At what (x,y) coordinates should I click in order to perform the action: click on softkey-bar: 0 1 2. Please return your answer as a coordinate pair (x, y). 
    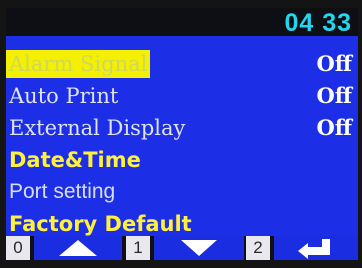
    Looking at the image, I should click on (182, 248).